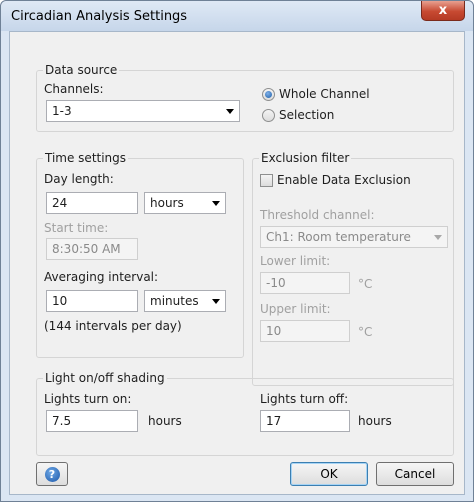  What do you see at coordinates (304, 399) in the screenshot?
I see `lights-off-label: Lights turn off:` at bounding box center [304, 399].